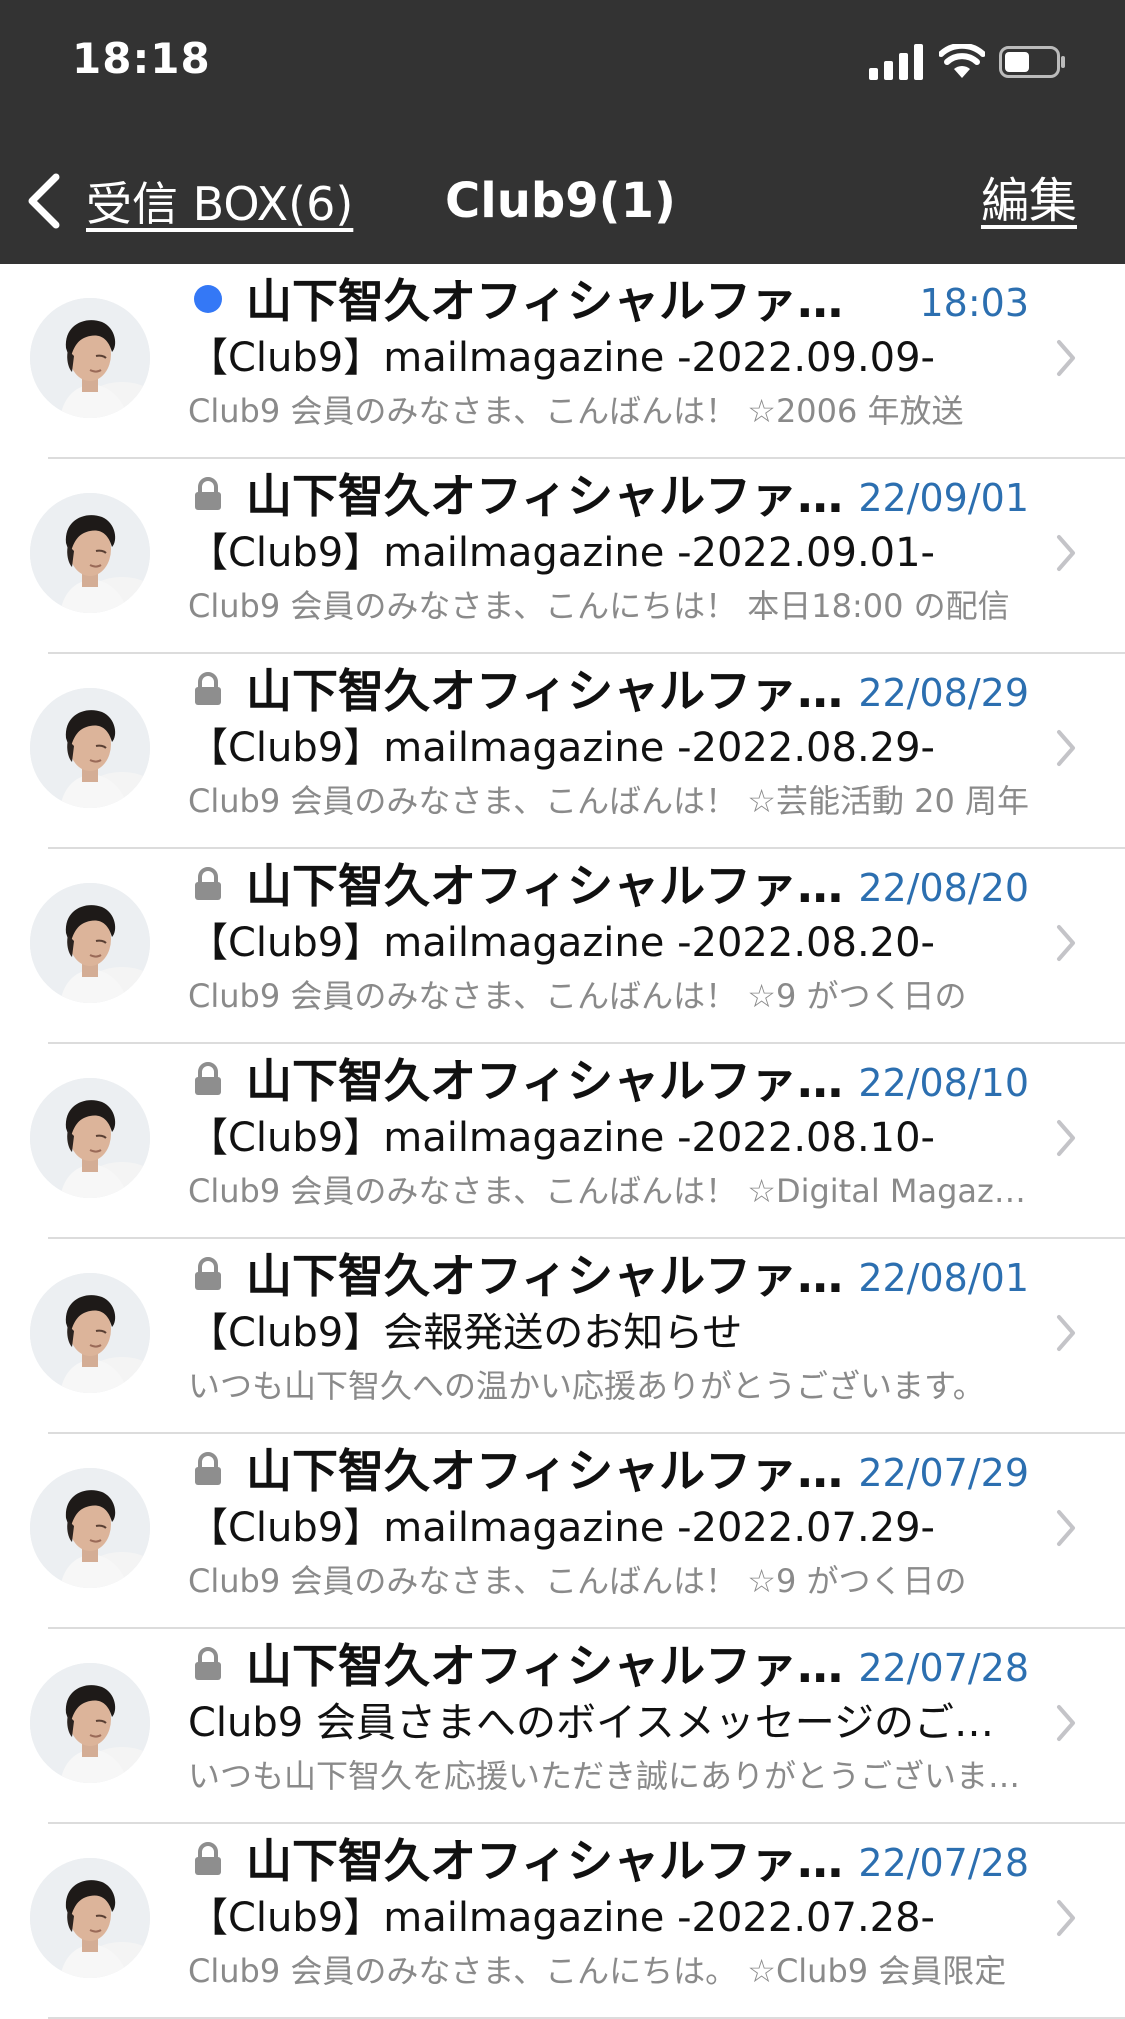 Image resolution: width=1125 pixels, height=2019 pixels. Describe the element at coordinates (1032, 62) in the screenshot. I see `battery-icon` at that location.